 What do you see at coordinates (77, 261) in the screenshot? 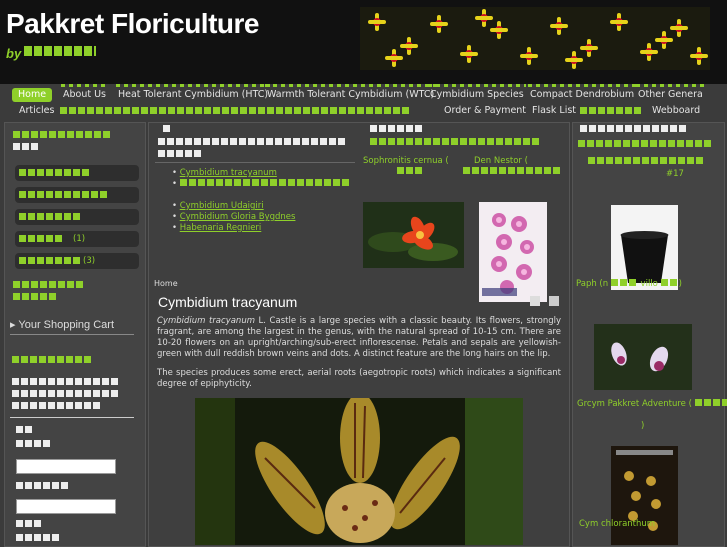
I see `category-item: (3)` at bounding box center [77, 261].